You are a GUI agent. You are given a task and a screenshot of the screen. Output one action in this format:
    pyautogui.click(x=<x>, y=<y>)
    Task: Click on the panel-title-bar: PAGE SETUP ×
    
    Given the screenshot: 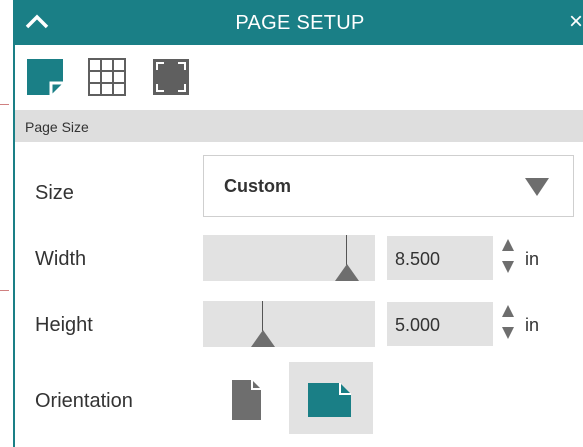 What is the action you would take?
    pyautogui.click(x=299, y=22)
    